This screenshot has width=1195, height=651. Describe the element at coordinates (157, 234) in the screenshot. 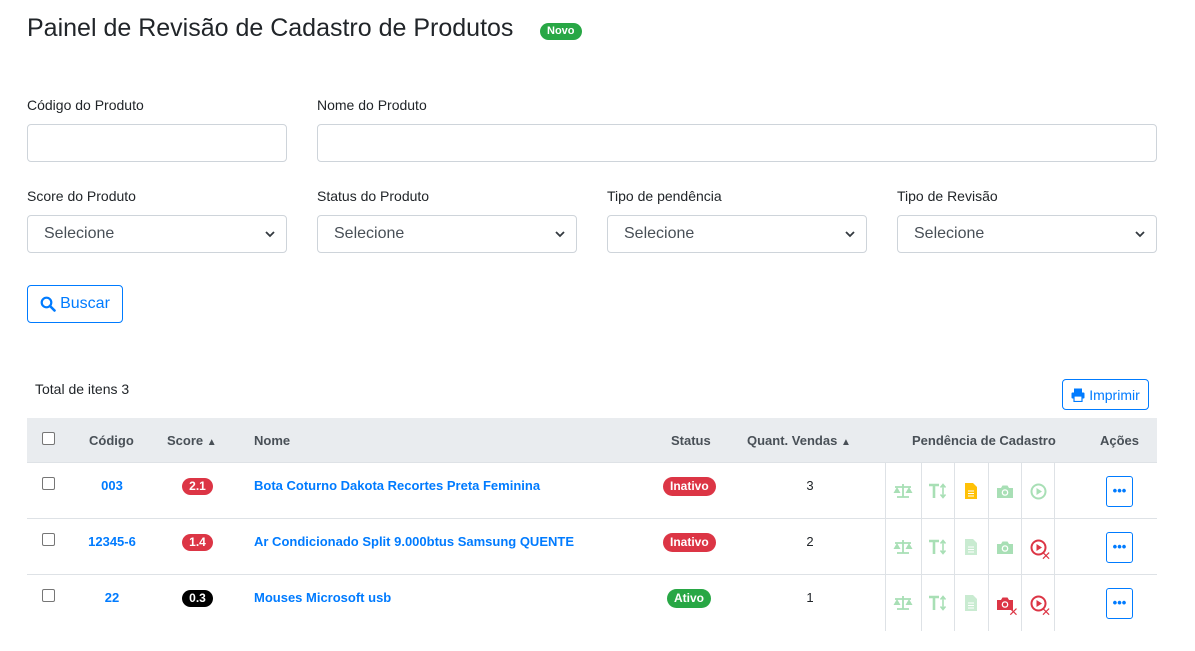

I see `score-select: Selecione` at that location.